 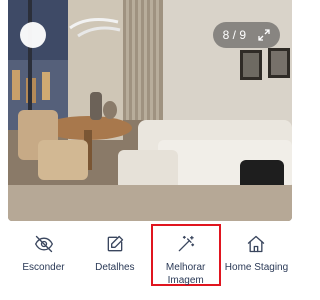 What do you see at coordinates (33, 35) in the screenshot?
I see `favorite-toggle` at bounding box center [33, 35].